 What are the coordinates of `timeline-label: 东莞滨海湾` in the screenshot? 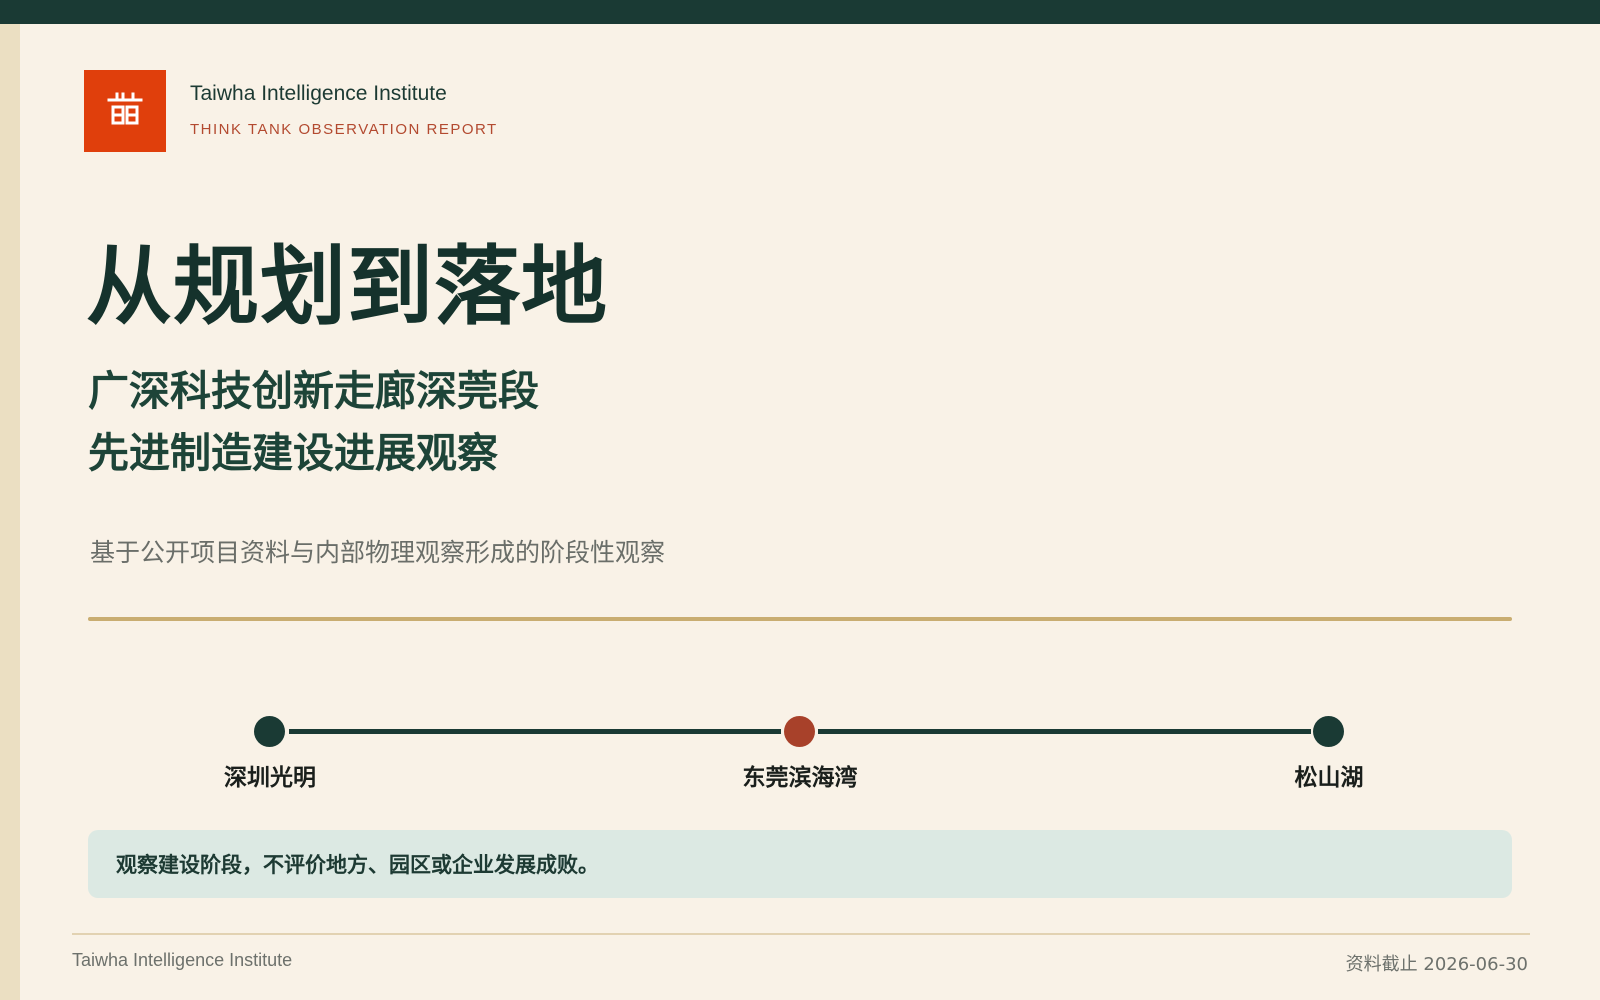 It's located at (800, 778).